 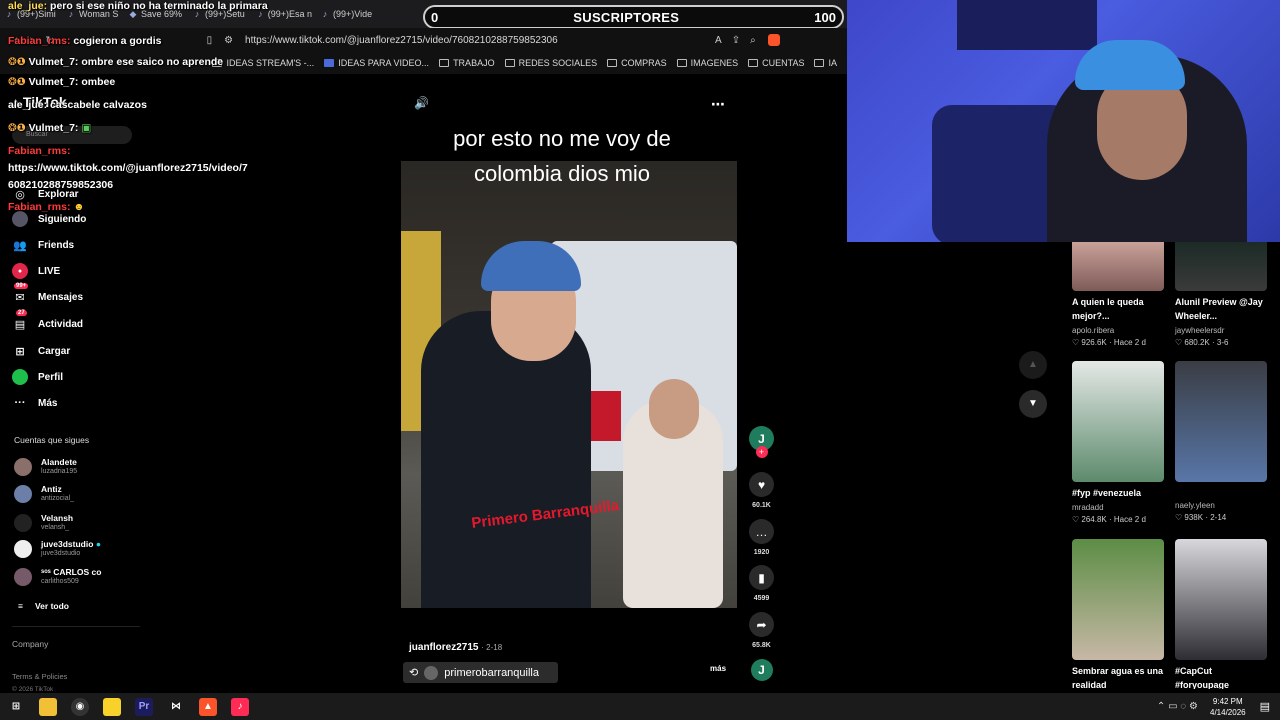 What do you see at coordinates (1177, 706) in the screenshot?
I see `tray-icons: ⌃ ▭ ◌ ⚙` at bounding box center [1177, 706].